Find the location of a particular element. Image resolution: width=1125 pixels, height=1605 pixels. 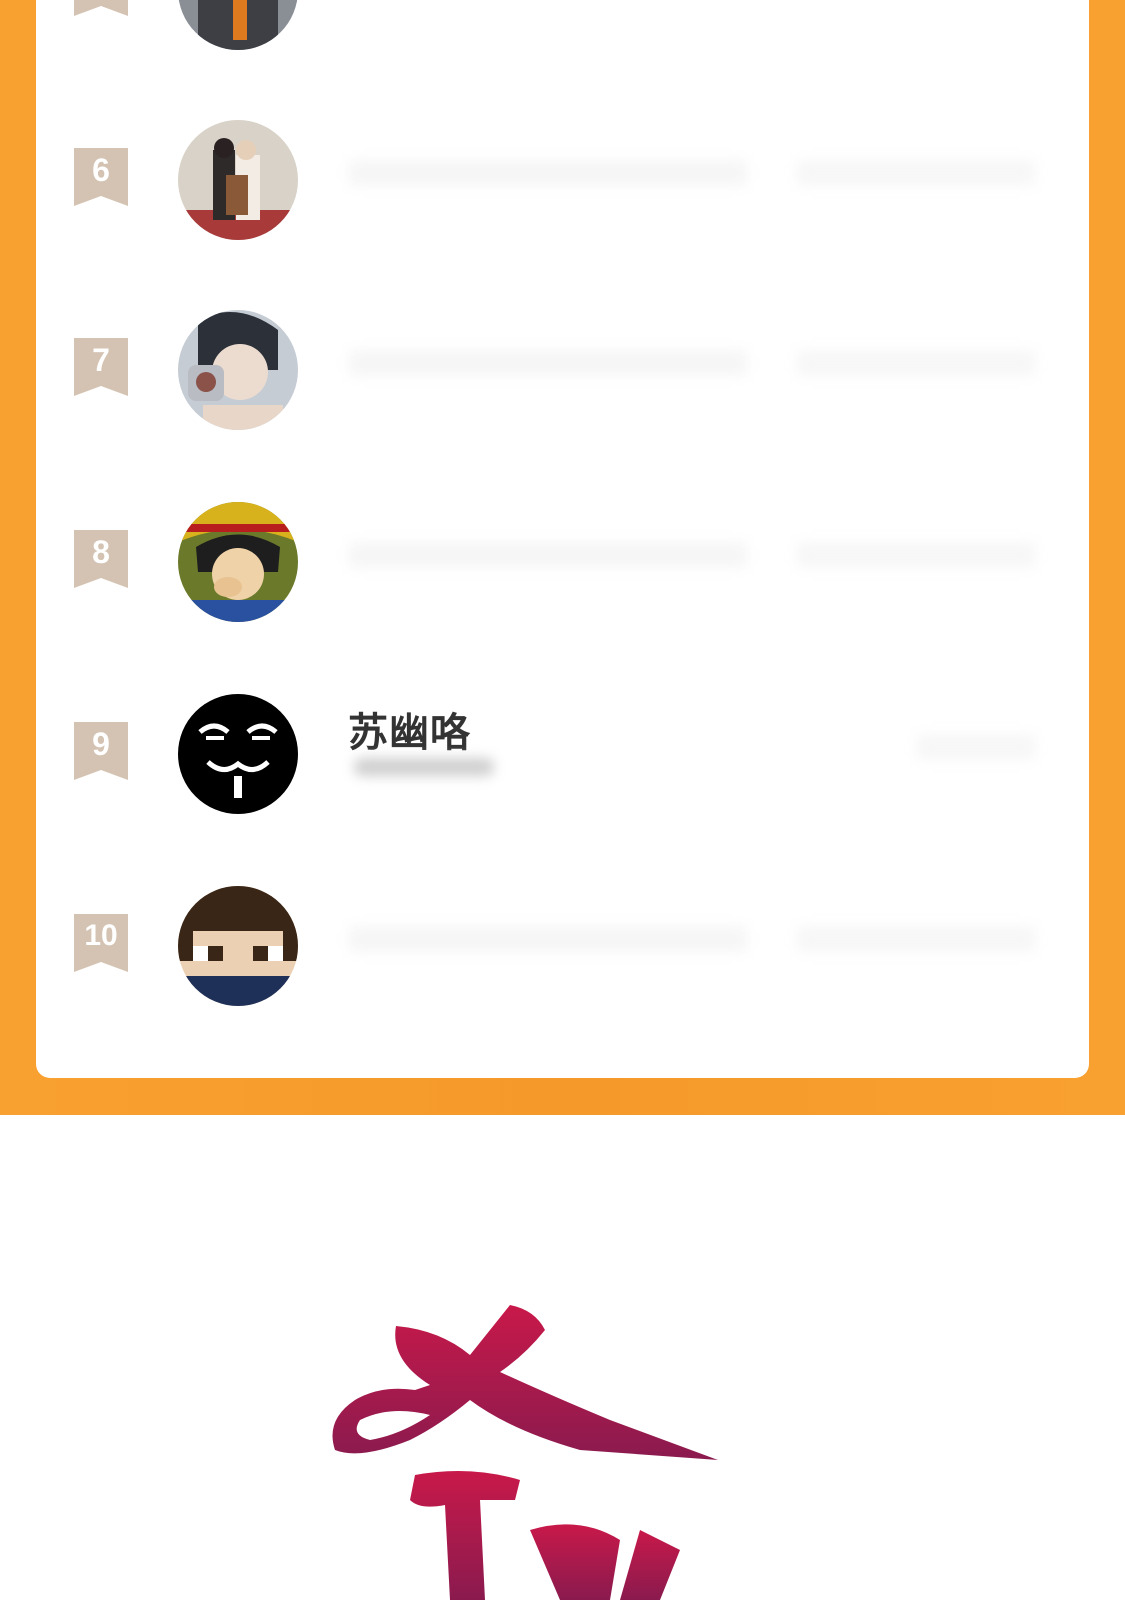

subtext-blurred is located at coordinates (424, 767).